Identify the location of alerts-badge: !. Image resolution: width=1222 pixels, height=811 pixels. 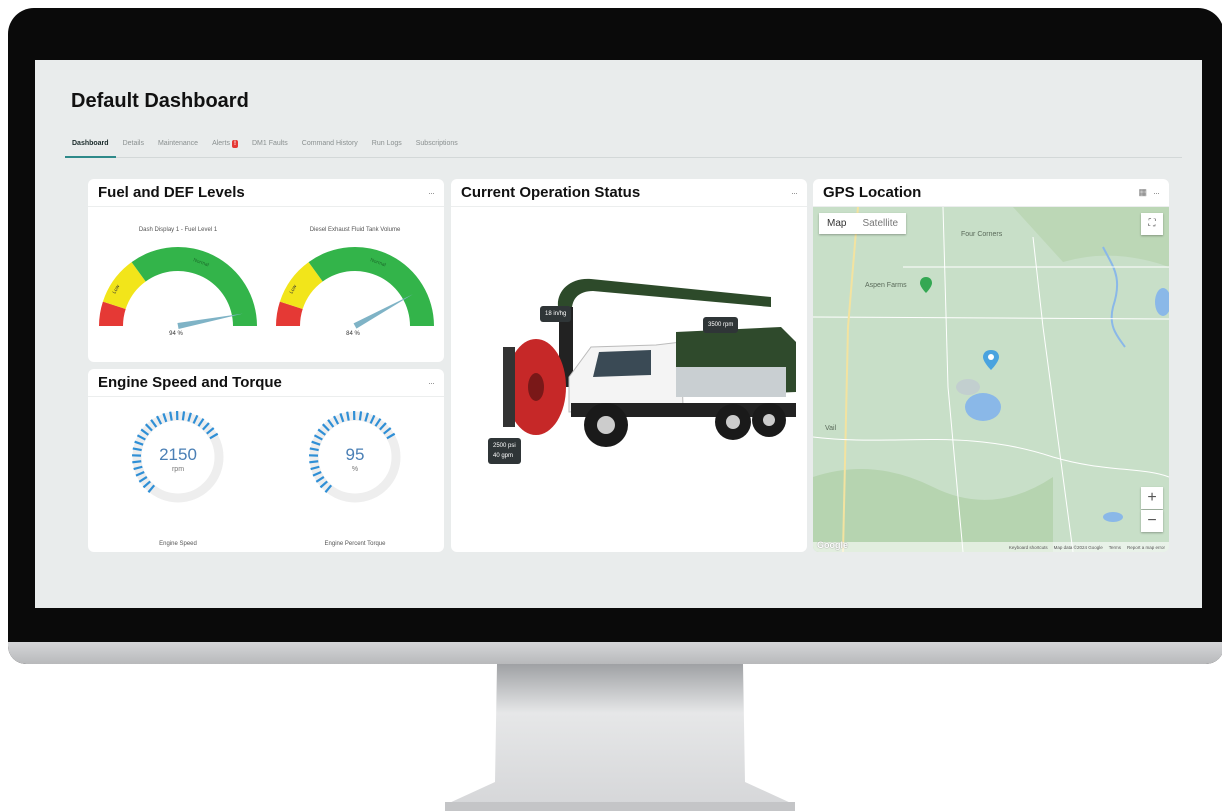
(234, 143).